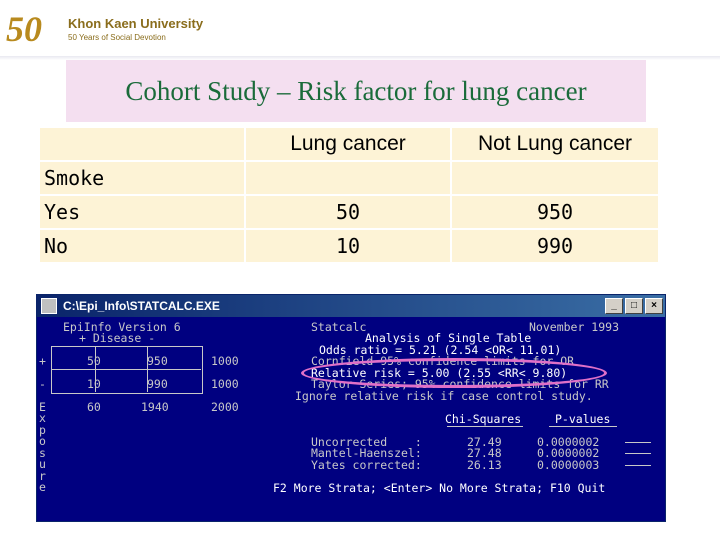 The image size is (720, 540). I want to click on relative-risk-highlight-oval, so click(454, 373).